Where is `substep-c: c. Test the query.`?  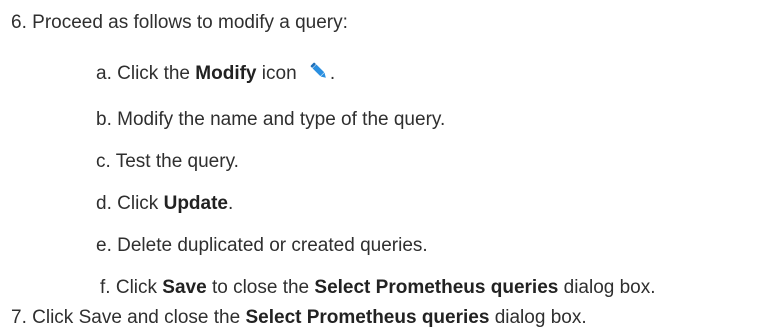
substep-c: c. Test the query. is located at coordinates (167, 162).